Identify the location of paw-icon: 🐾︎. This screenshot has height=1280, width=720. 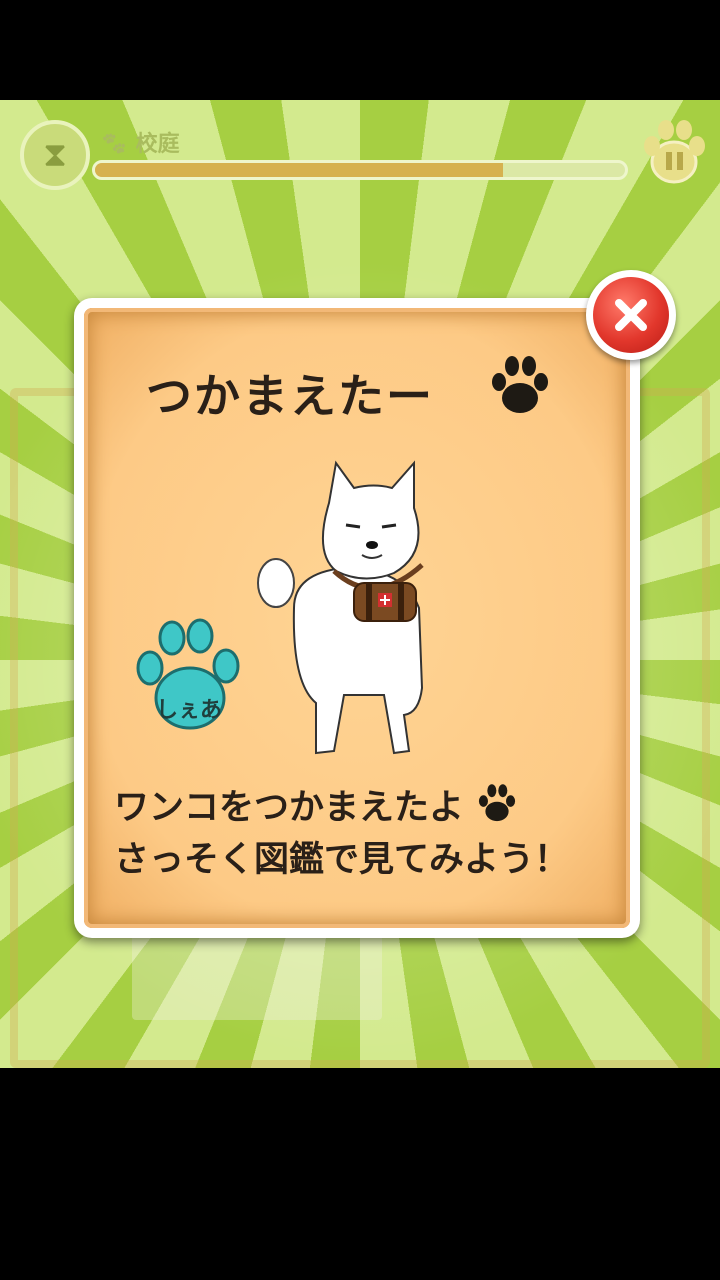
(118, 144).